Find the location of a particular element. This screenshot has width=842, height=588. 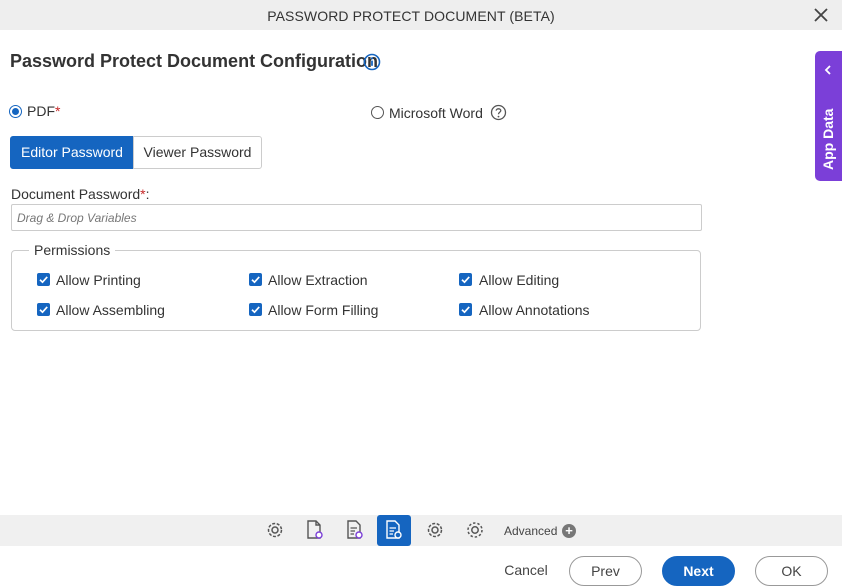

page-title: Password Protect Document Configuration is located at coordinates (194, 61).